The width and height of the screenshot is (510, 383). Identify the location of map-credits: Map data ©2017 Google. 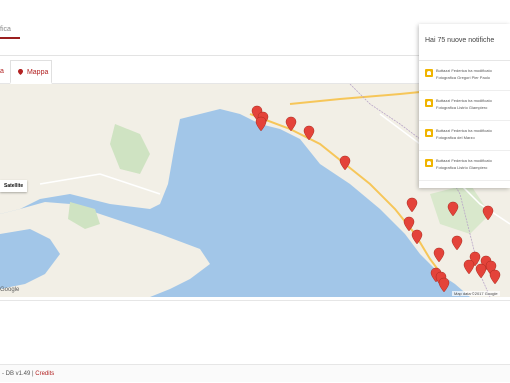
(476, 293).